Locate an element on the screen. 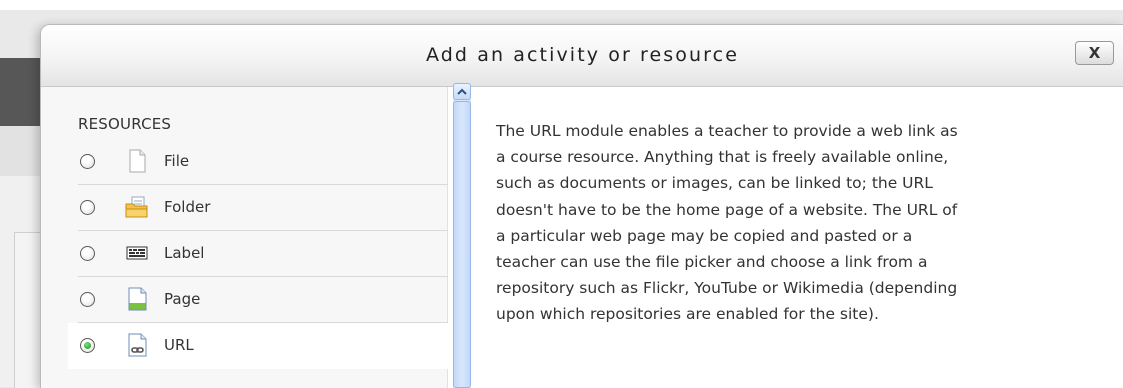 The width and height of the screenshot is (1123, 388). file-icon is located at coordinates (137, 161).